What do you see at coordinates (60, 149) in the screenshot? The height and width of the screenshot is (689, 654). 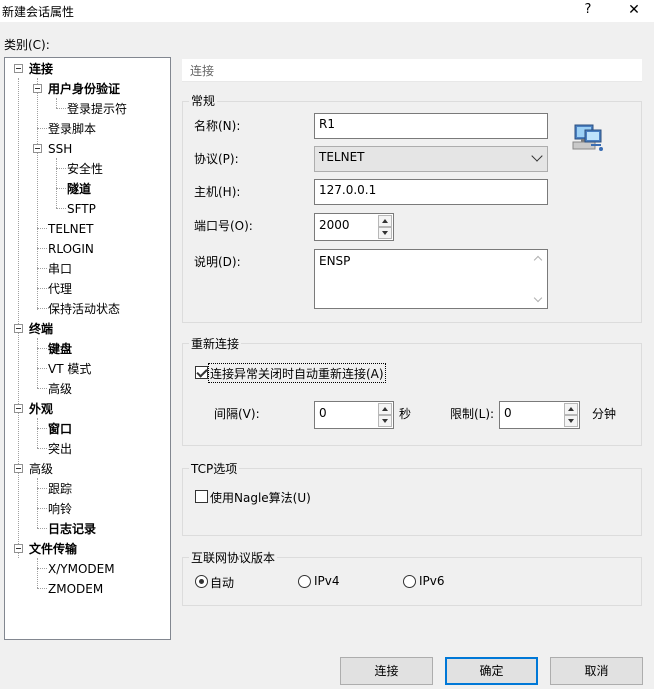 I see `tree-item-ssh: SSH` at bounding box center [60, 149].